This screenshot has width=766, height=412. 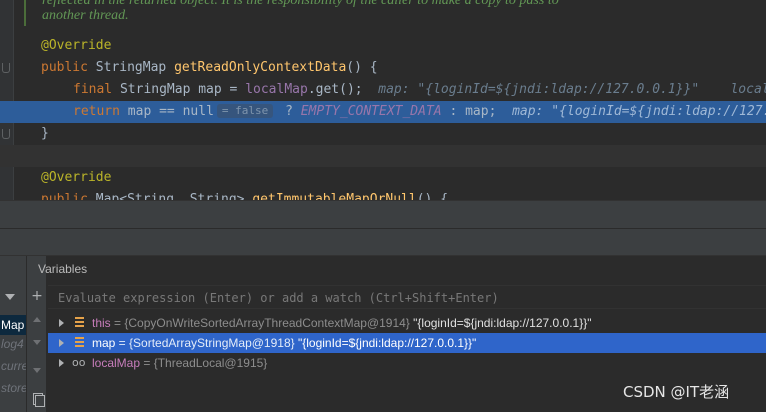 I want to click on ternary-tail: : map;, so click(x=469, y=111).